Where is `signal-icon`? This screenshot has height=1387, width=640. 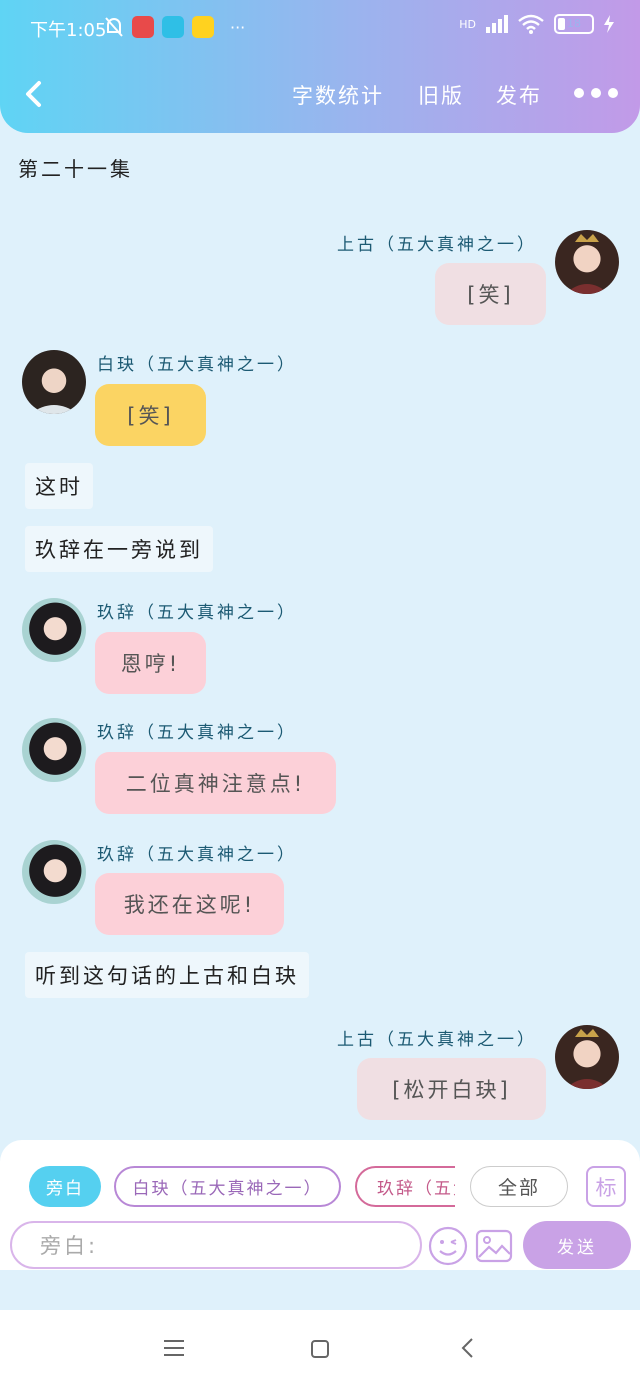 signal-icon is located at coordinates (497, 24).